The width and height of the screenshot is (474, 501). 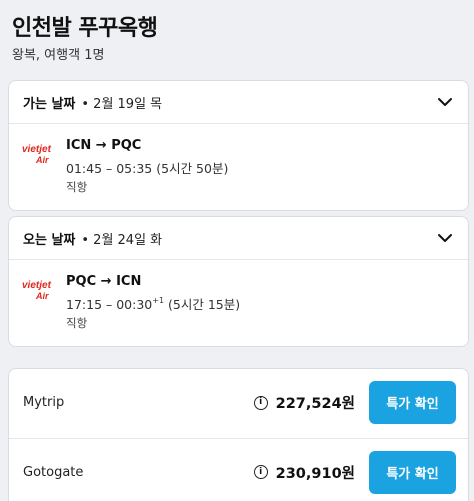 I want to click on offer-provider: Mytrip, so click(x=44, y=402).